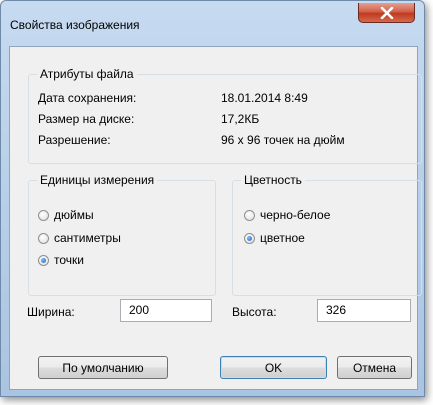 This screenshot has width=433, height=405. Describe the element at coordinates (264, 98) in the screenshot. I see `save-date-value: 18.01.2014 8:49` at that location.